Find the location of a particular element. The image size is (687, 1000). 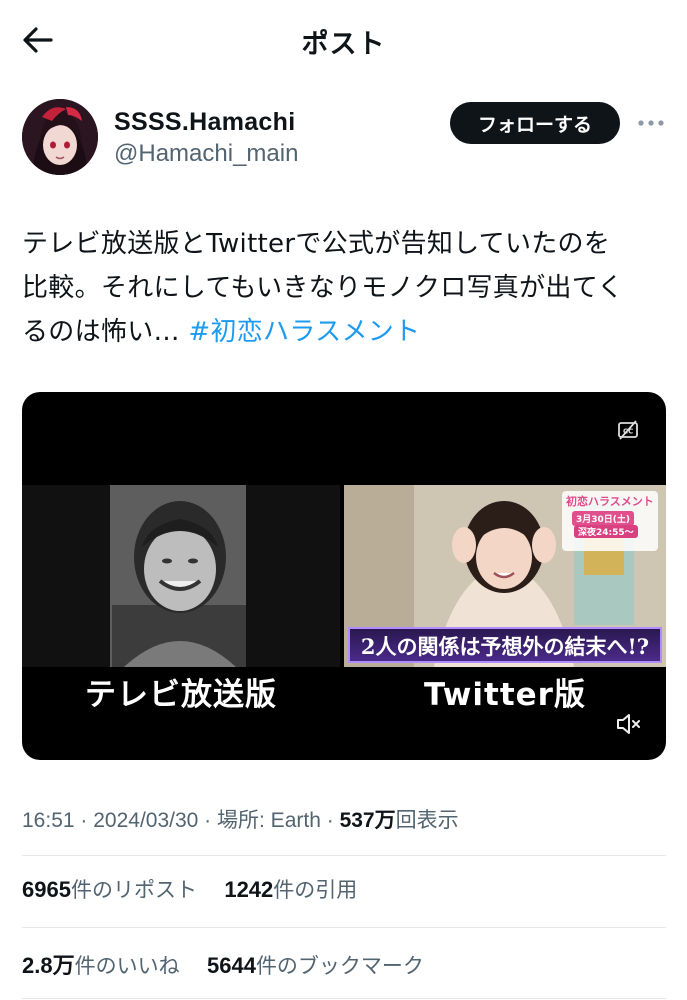

views-count: 537 is located at coordinates (357, 820).